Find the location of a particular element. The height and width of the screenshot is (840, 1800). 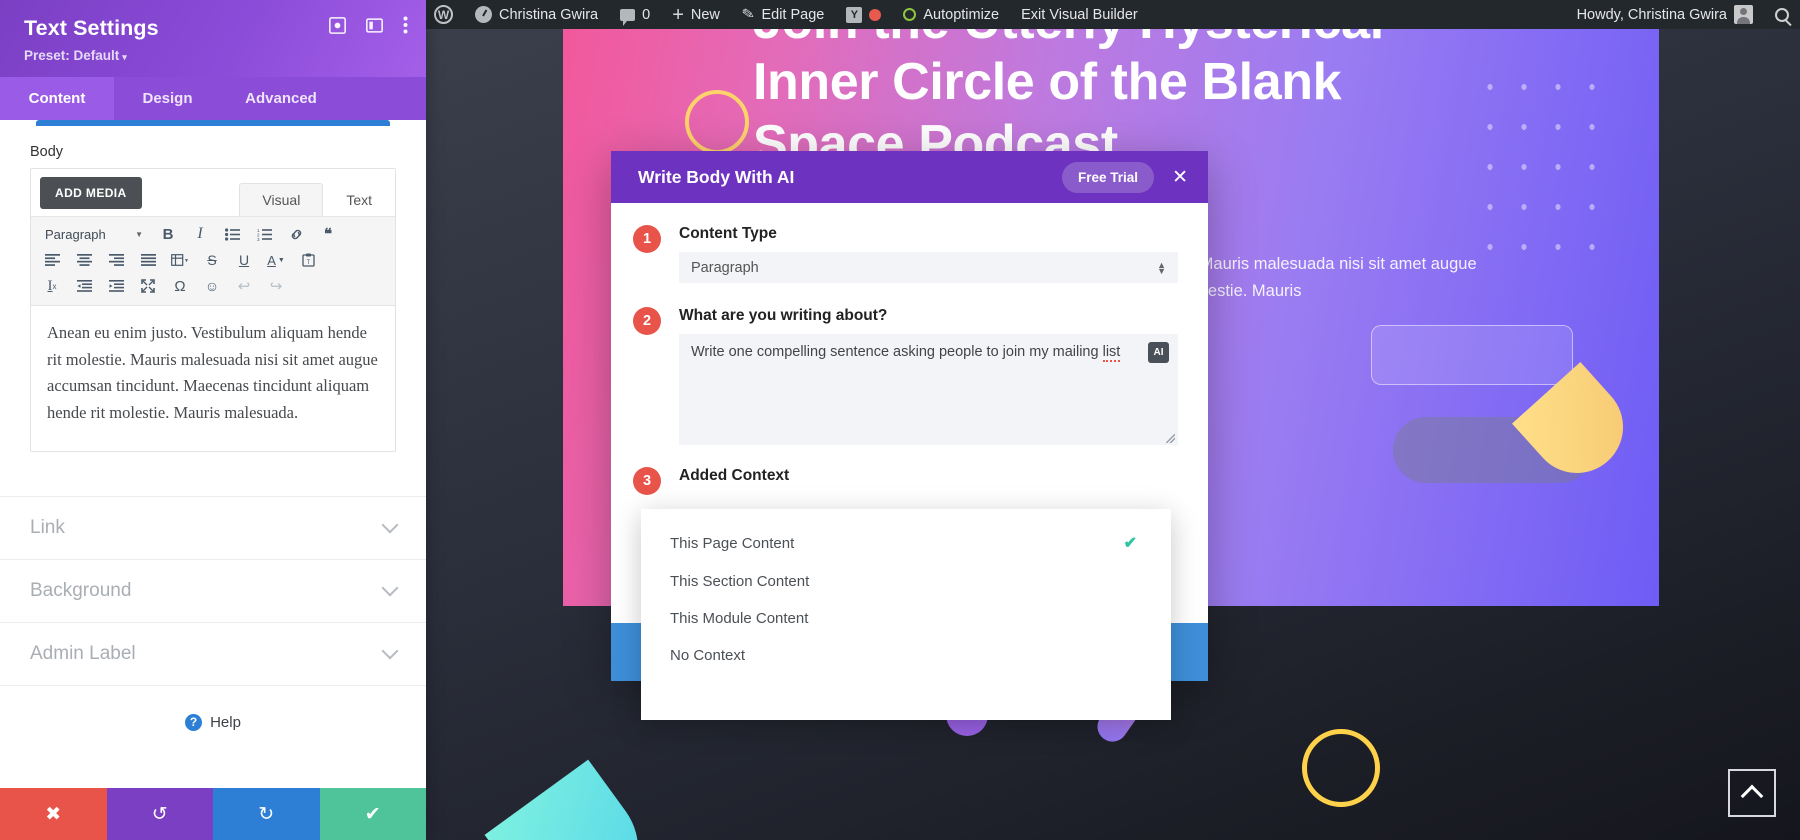

accordion-background-label: Background is located at coordinates (81, 590).